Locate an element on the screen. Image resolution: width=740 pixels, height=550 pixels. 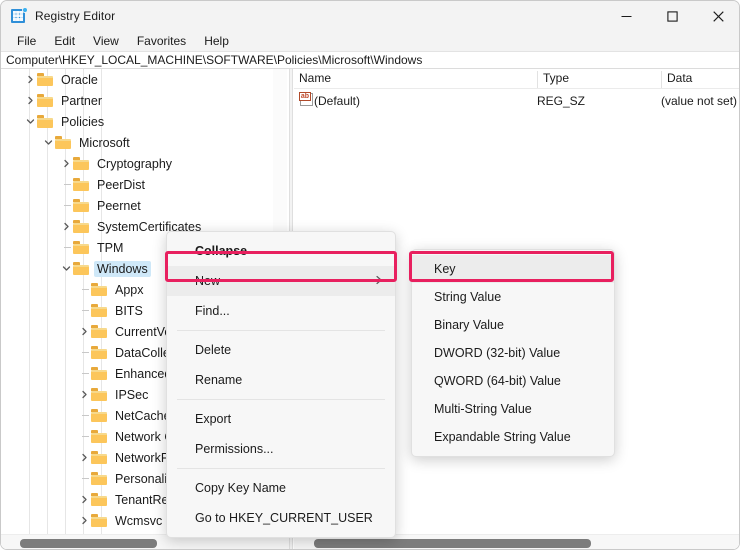
submenu-item: DWORD (32-bit) Value is located at coordinates (513, 353).